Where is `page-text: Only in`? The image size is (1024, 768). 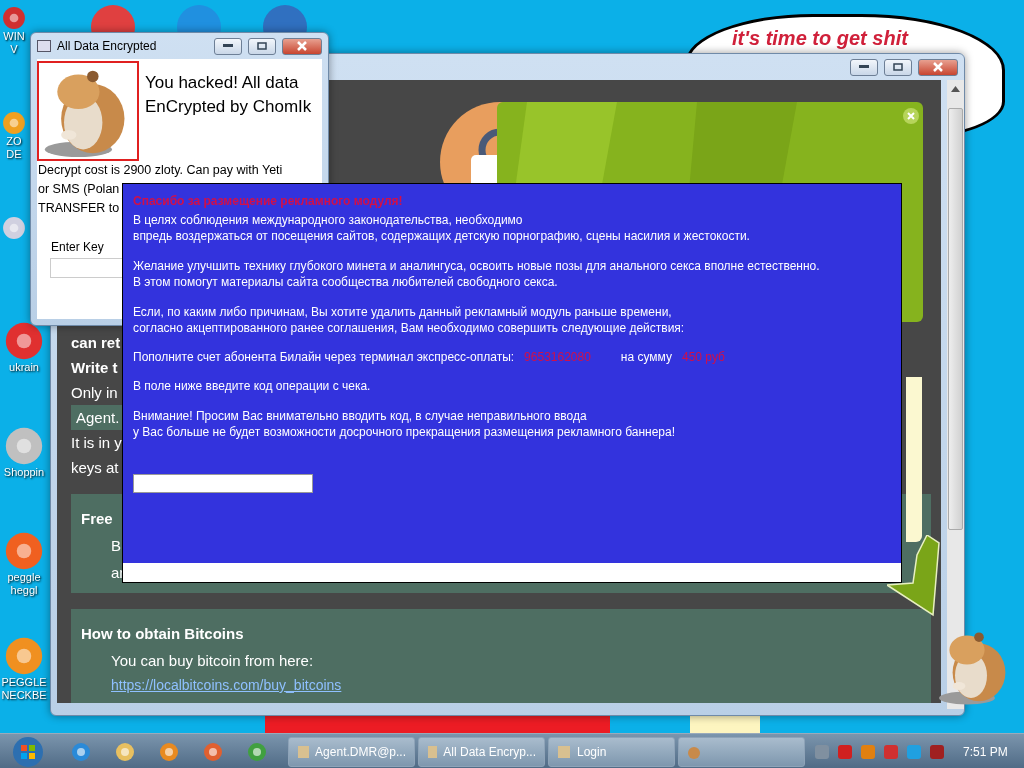 page-text: Only in is located at coordinates (94, 393).